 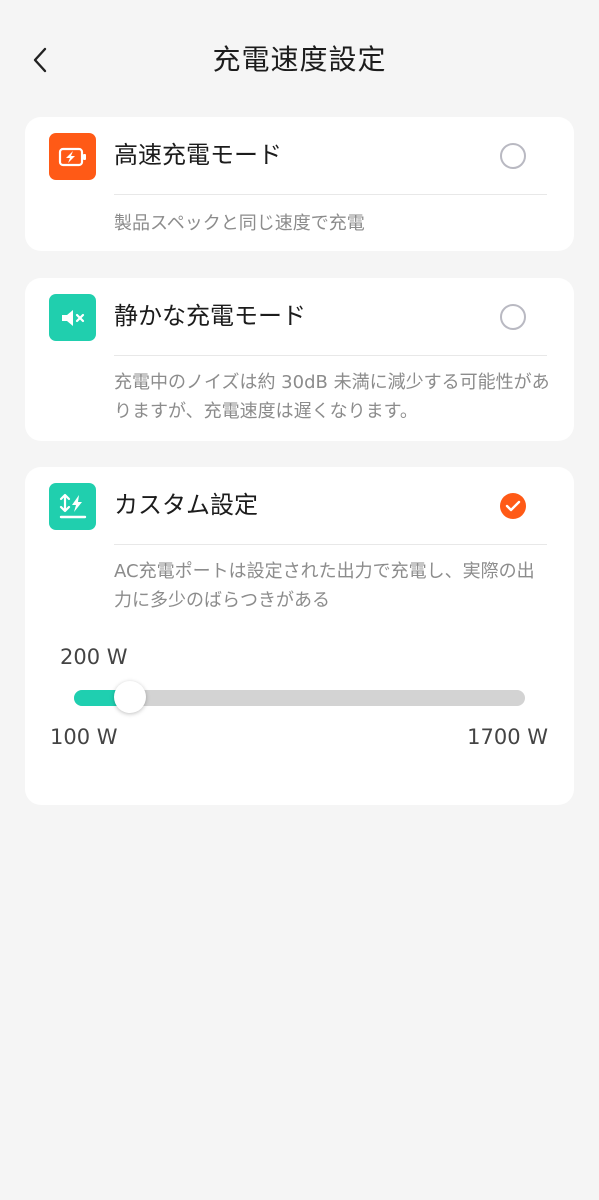 I want to click on lightning-battery-icon, so click(x=72, y=156).